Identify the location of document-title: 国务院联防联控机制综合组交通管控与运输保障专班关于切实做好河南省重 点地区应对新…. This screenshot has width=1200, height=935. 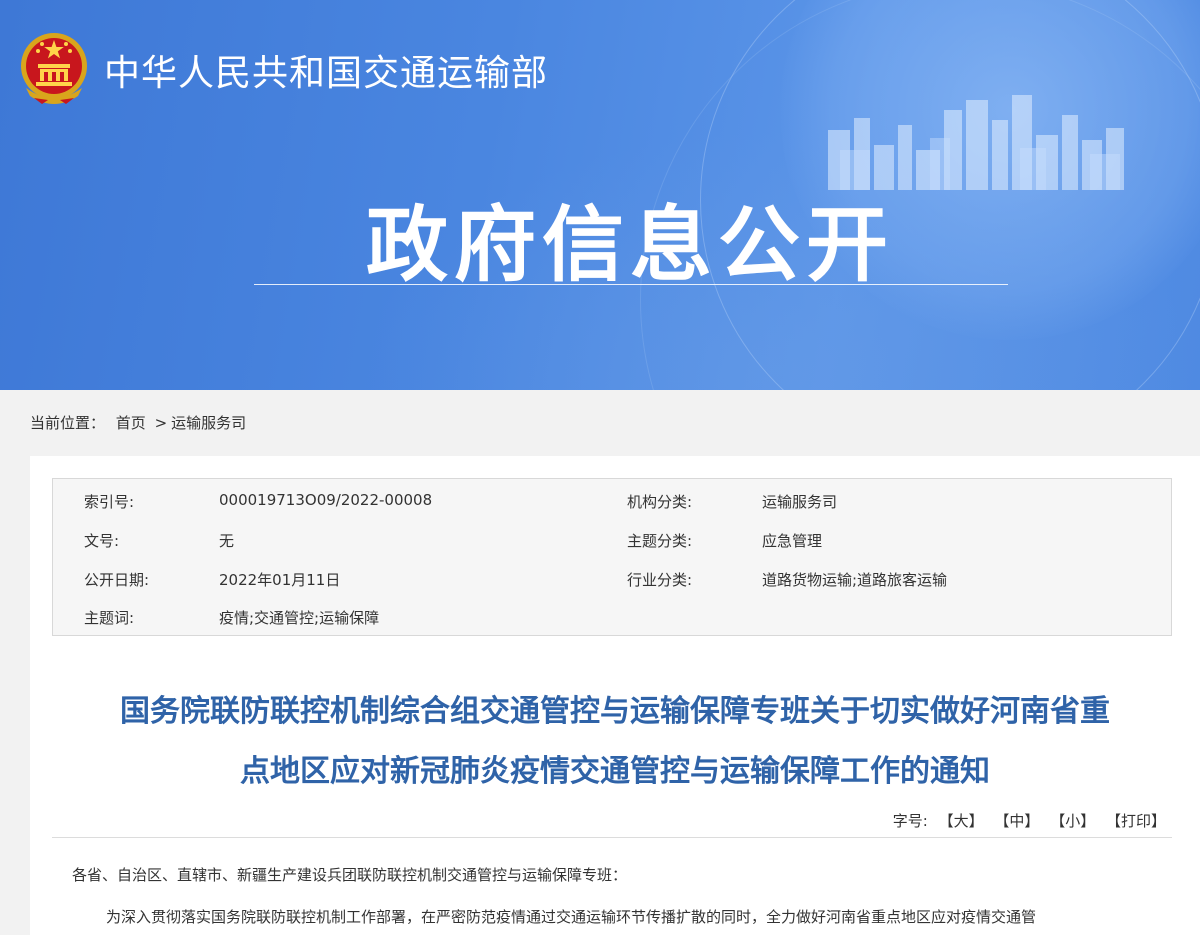
(615, 742).